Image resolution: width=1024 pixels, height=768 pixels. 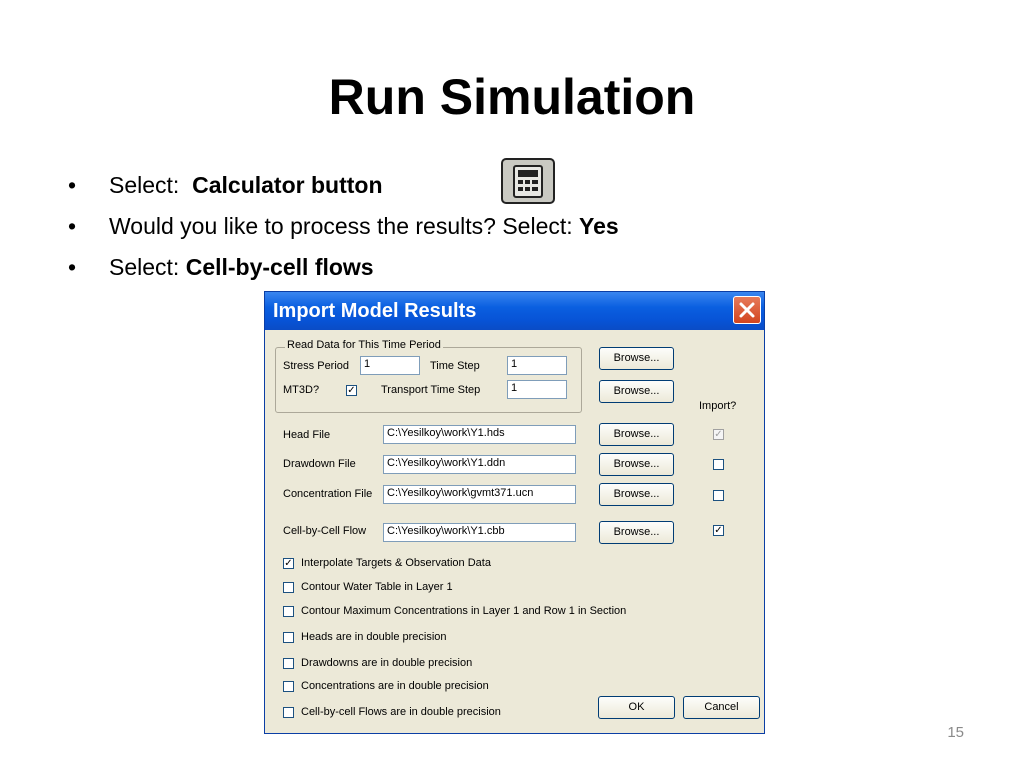 What do you see at coordinates (288, 587) in the screenshot?
I see `contour-water-table-checkbox` at bounding box center [288, 587].